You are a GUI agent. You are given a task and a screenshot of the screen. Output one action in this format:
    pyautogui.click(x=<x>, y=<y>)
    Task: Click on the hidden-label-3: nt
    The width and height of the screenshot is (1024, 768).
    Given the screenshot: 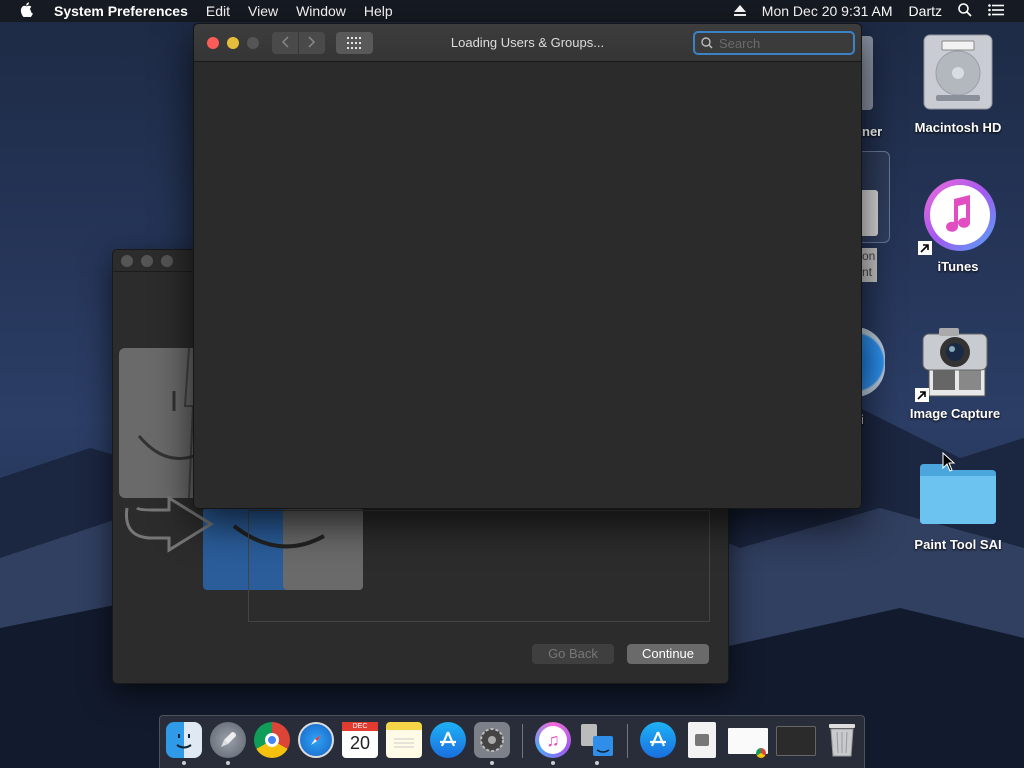 What is the action you would take?
    pyautogui.click(x=867, y=272)
    